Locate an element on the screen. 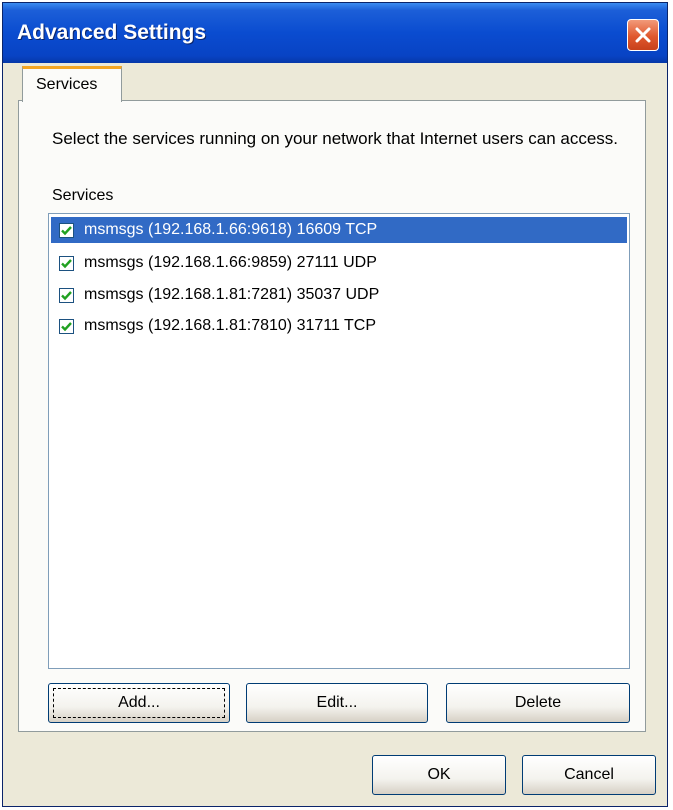 The image size is (673, 810). cancel-button-label: Cancel is located at coordinates (589, 774).